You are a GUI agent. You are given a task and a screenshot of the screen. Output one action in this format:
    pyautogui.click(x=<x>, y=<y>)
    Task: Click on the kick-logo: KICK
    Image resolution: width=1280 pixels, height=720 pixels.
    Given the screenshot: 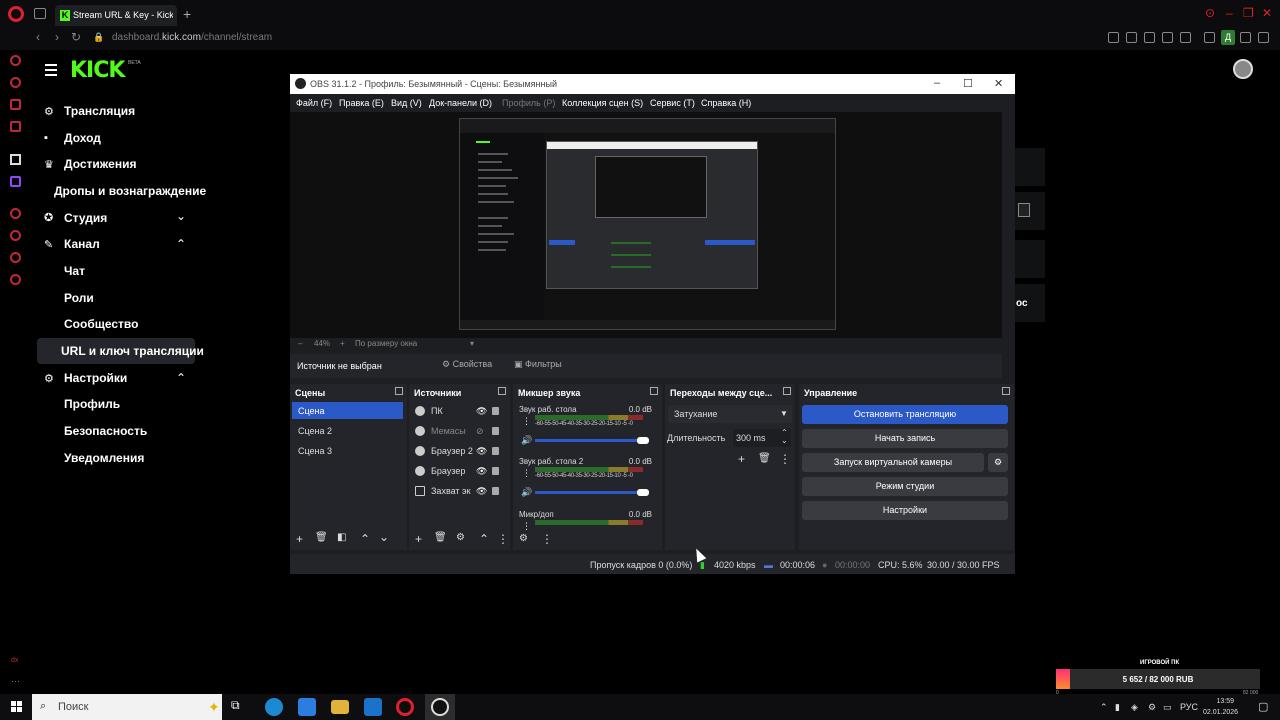 What is the action you would take?
    pyautogui.click(x=97, y=70)
    